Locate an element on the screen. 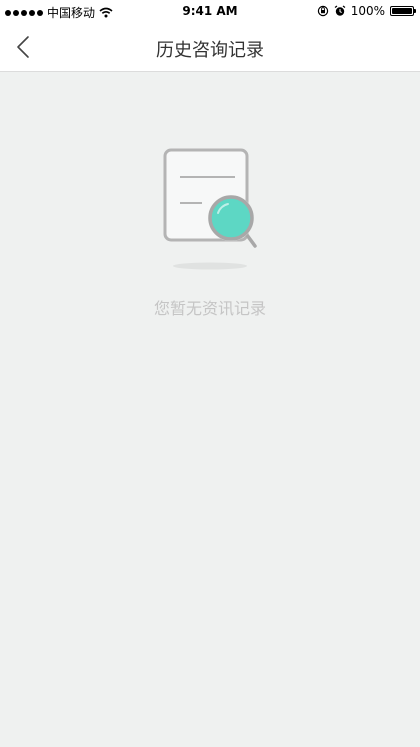 This screenshot has height=747, width=420. battery-fill is located at coordinates (402, 11).